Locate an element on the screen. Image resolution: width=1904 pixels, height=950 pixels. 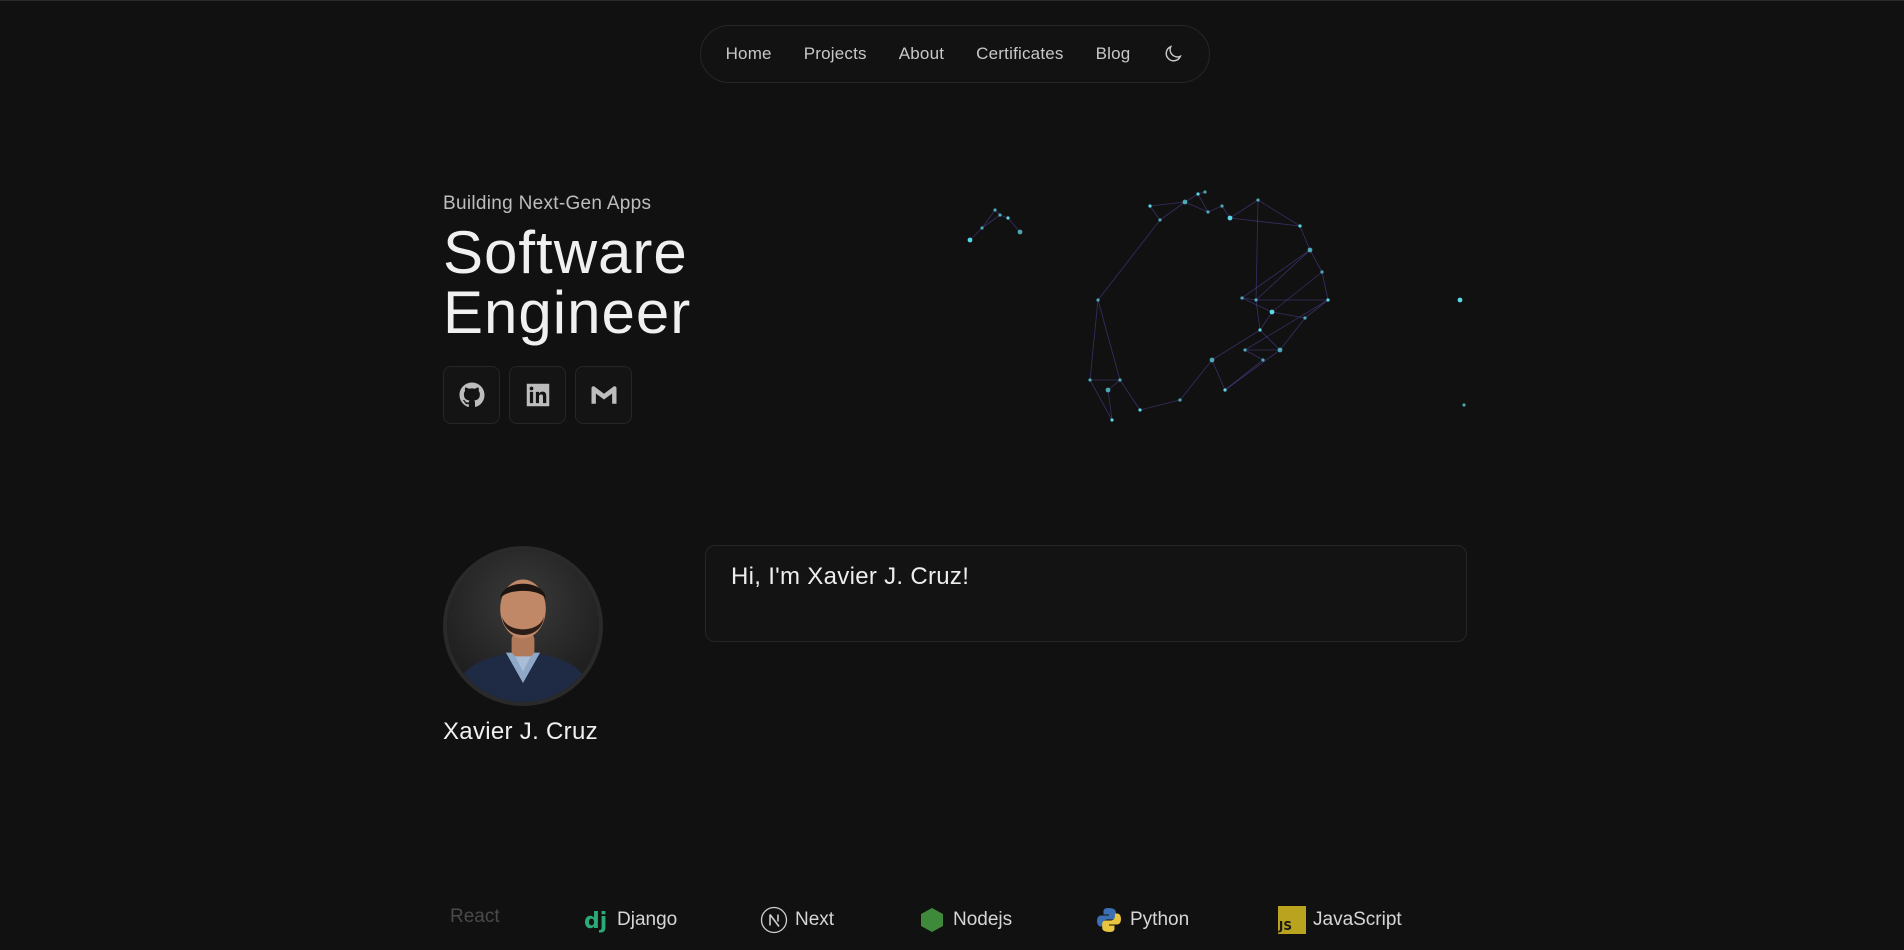
tech-label-django: Django is located at coordinates (647, 919).